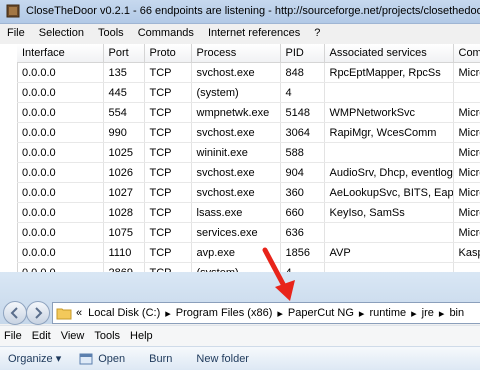  I want to click on table-row: 0.0.0.0 445 TCP (system) 4, so click(248, 92).